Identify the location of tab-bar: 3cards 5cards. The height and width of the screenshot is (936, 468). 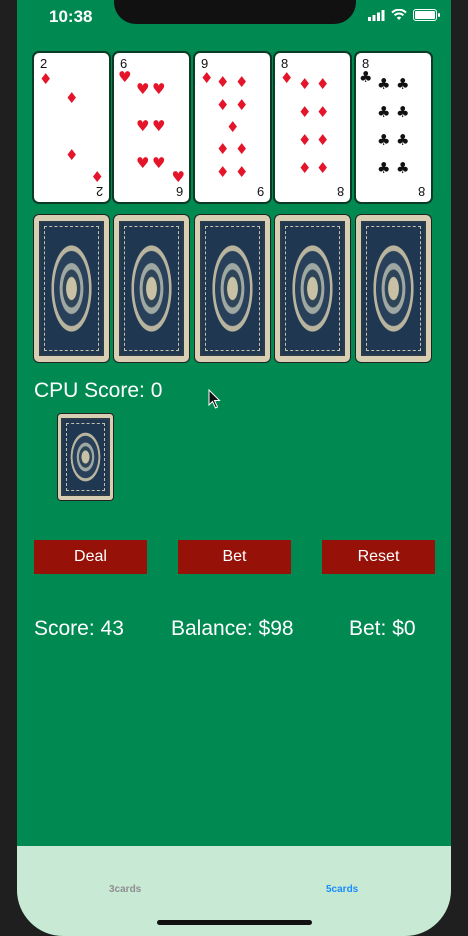
(234, 891).